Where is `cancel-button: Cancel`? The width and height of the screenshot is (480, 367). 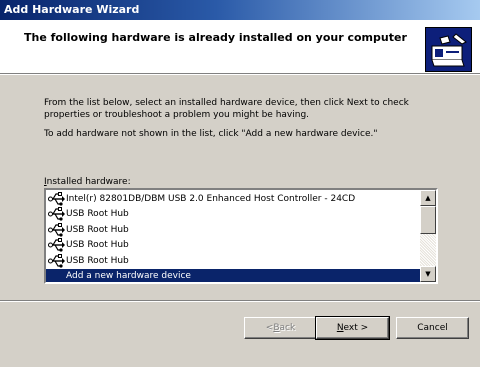 cancel-button: Cancel is located at coordinates (432, 328).